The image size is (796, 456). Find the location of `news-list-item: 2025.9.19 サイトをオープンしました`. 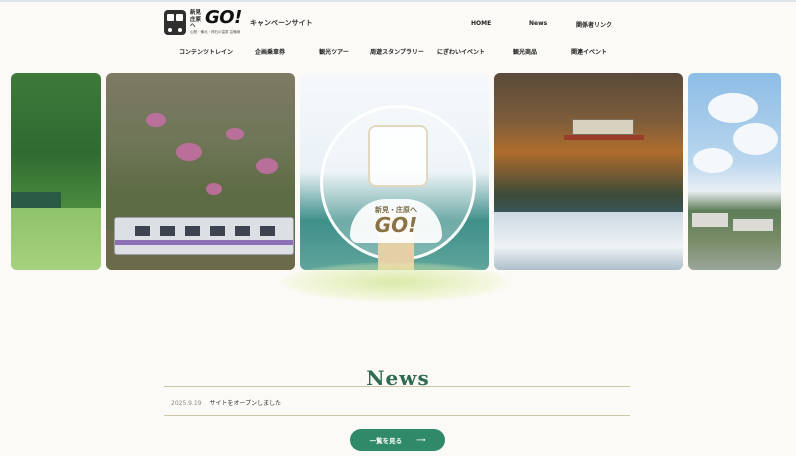

news-list-item: 2025.9.19 サイトをオープンしました is located at coordinates (226, 402).